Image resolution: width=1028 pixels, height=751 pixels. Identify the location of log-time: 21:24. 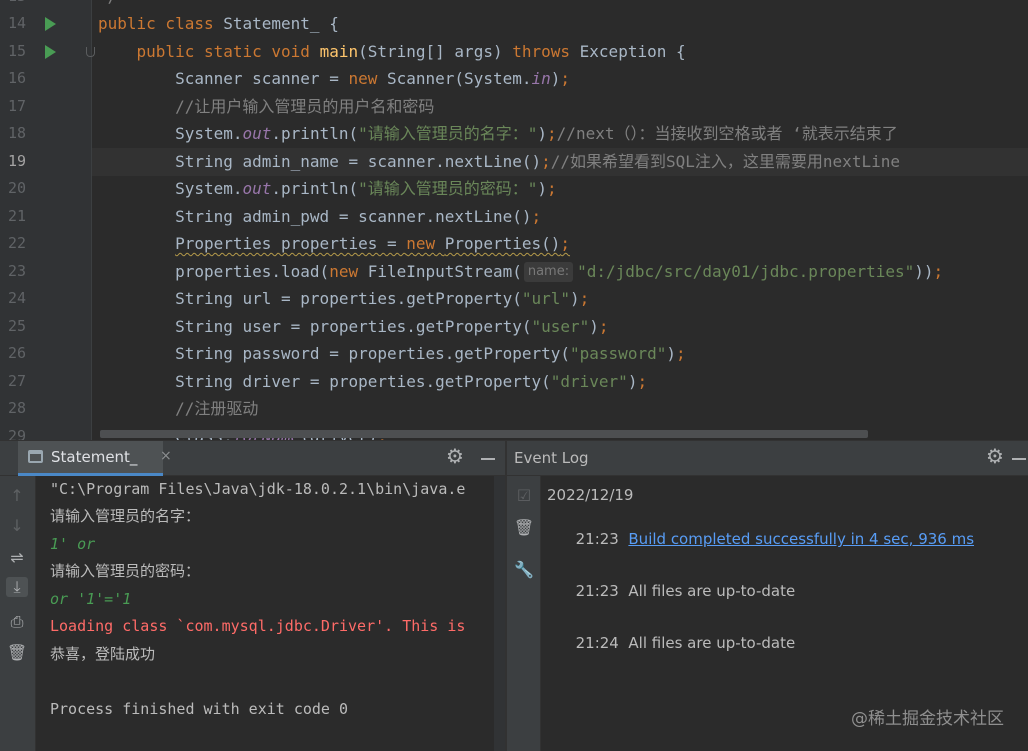
(597, 643).